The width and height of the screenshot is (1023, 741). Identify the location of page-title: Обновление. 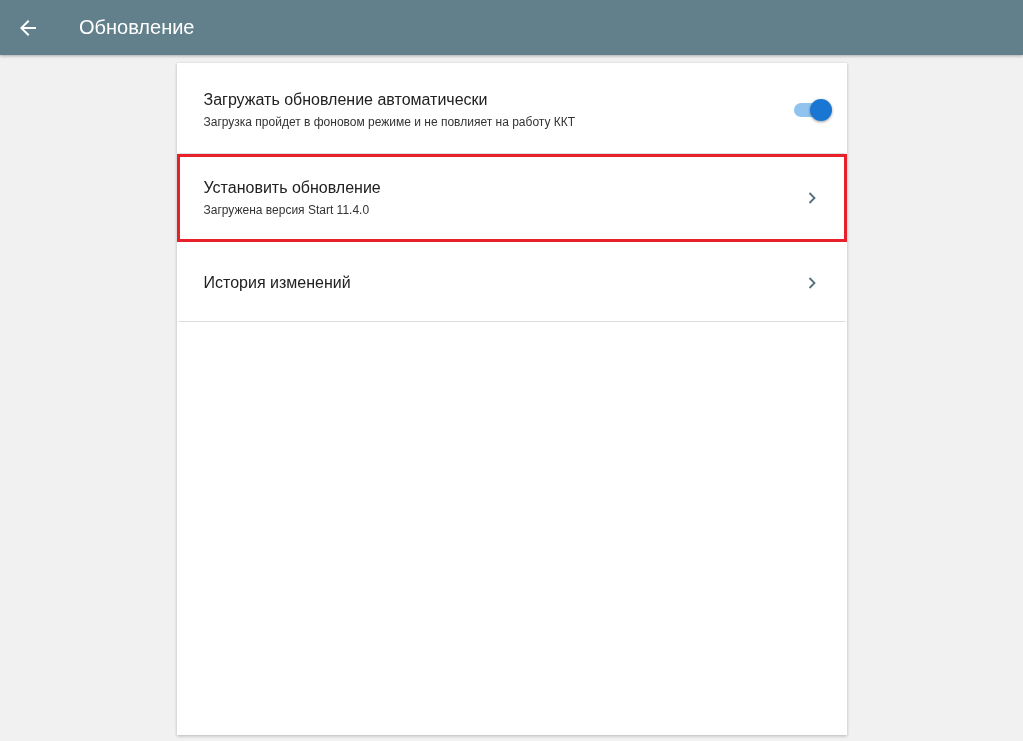
(137, 27).